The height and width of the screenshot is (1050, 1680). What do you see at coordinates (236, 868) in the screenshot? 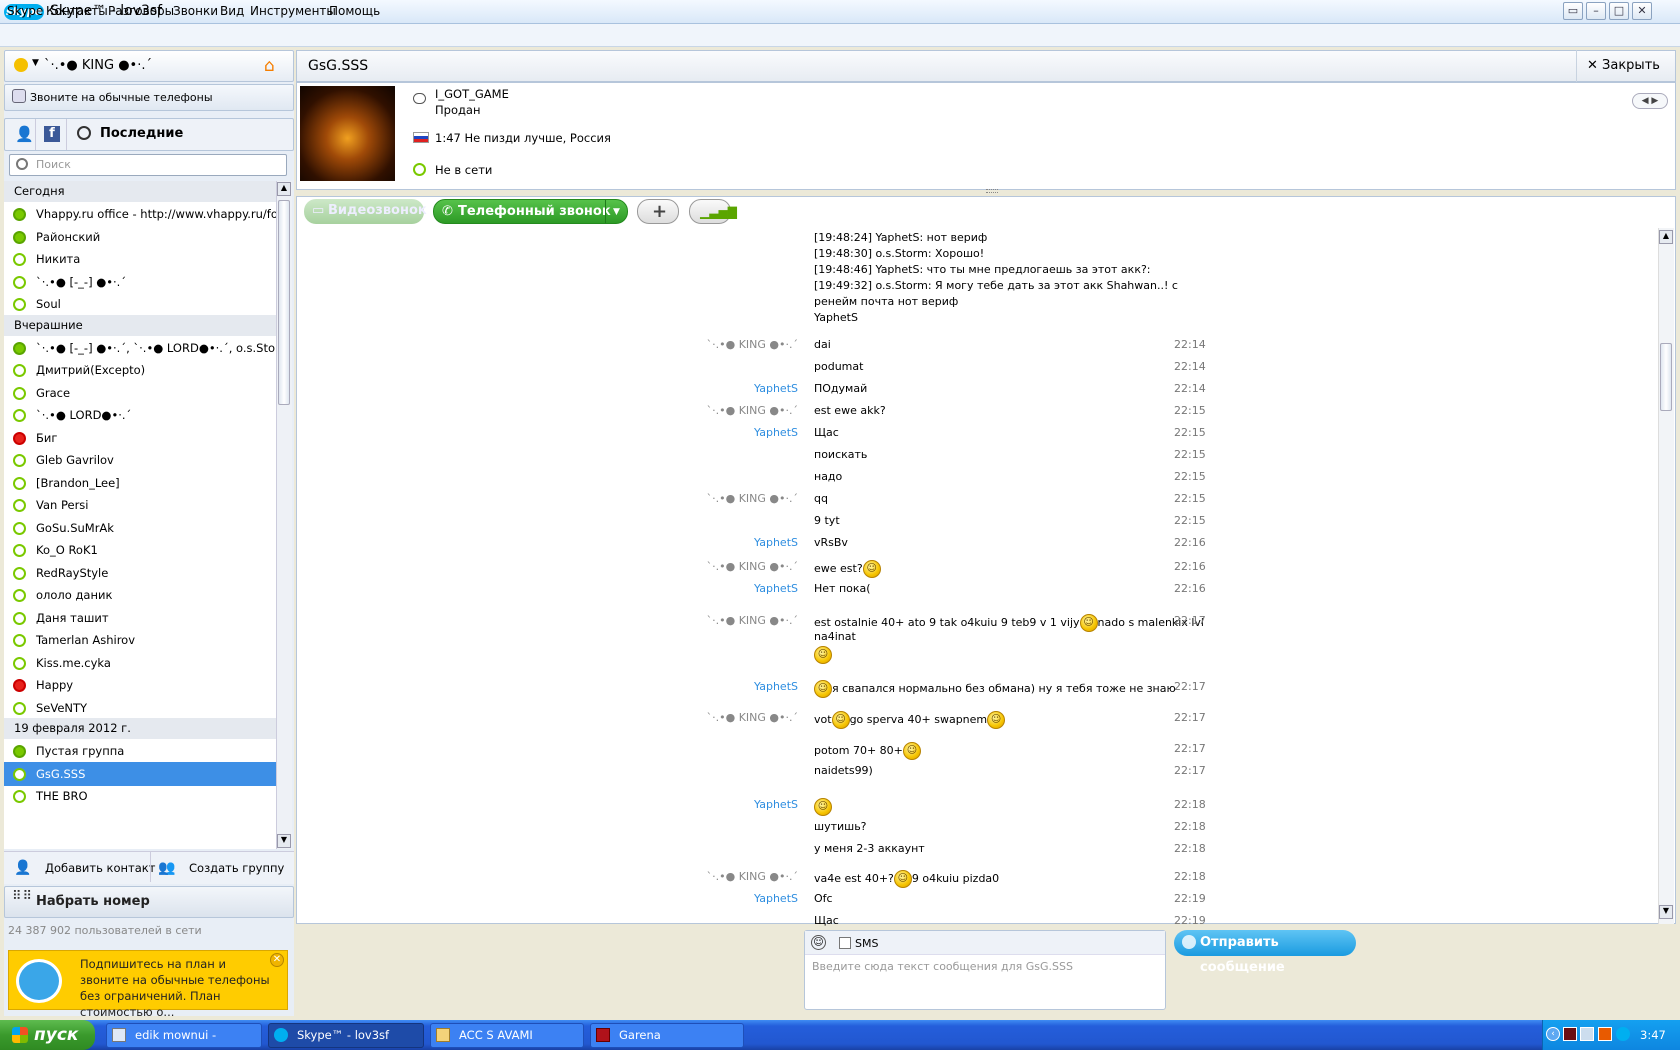
I see `create-group-button: Создать группу` at bounding box center [236, 868].